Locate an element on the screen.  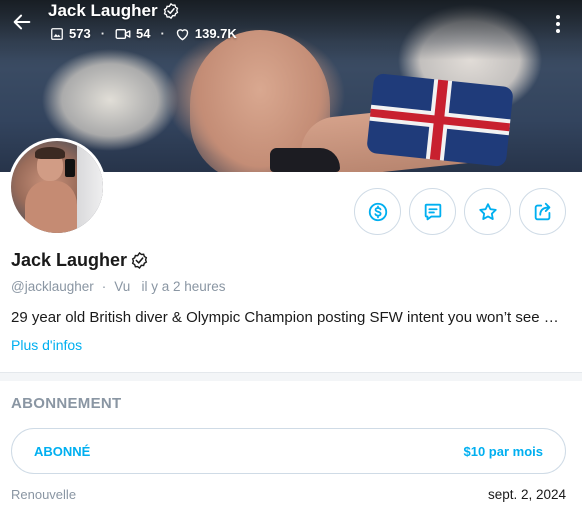
cover-shorts is located at coordinates (305, 160).